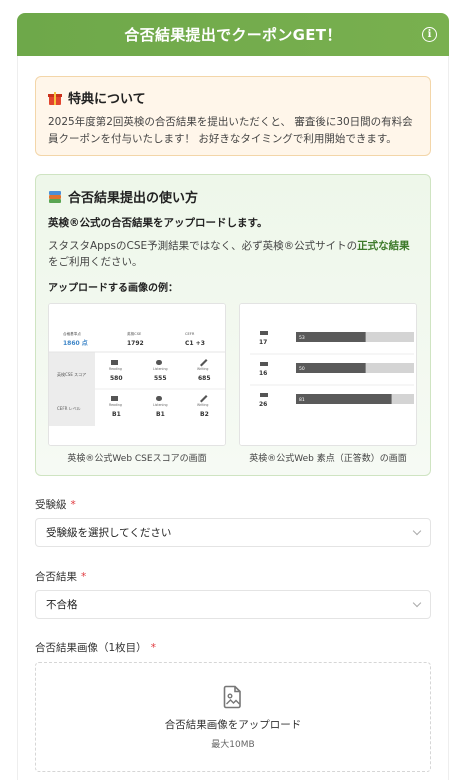  I want to click on grade-label: 受験級 *, so click(55, 505).